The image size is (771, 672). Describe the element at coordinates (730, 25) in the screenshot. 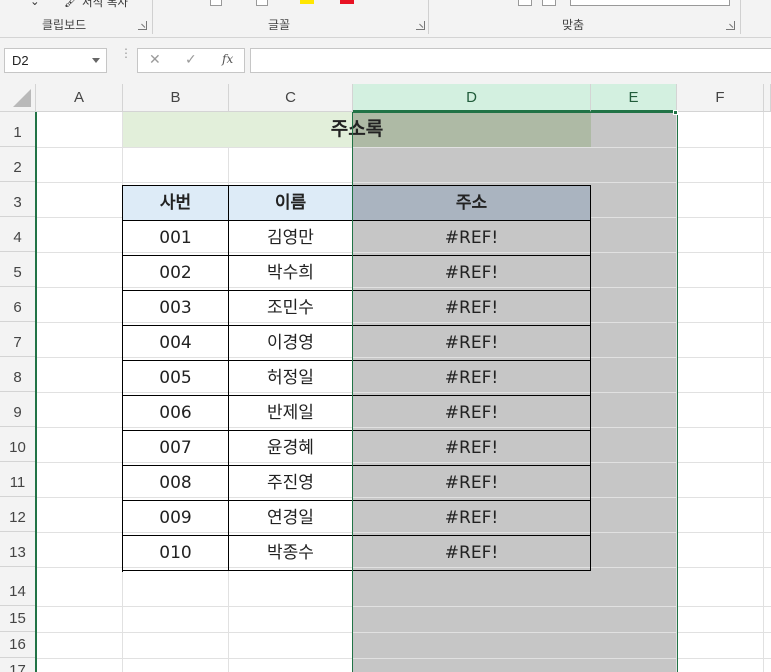

I see `alignment-launcher-icon` at that location.